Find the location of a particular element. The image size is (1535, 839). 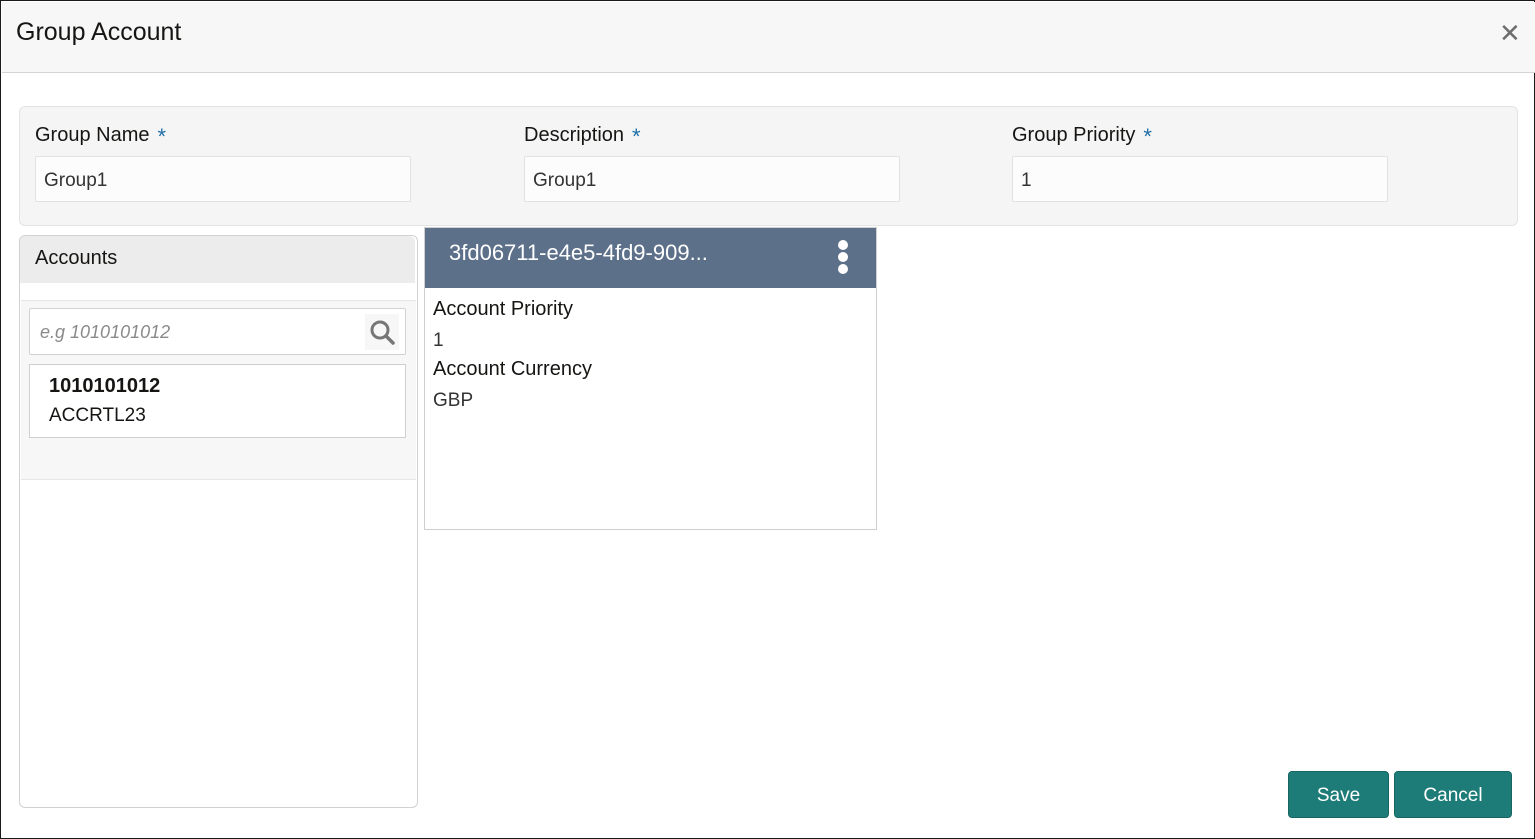

description-input: Group1 is located at coordinates (712, 179).